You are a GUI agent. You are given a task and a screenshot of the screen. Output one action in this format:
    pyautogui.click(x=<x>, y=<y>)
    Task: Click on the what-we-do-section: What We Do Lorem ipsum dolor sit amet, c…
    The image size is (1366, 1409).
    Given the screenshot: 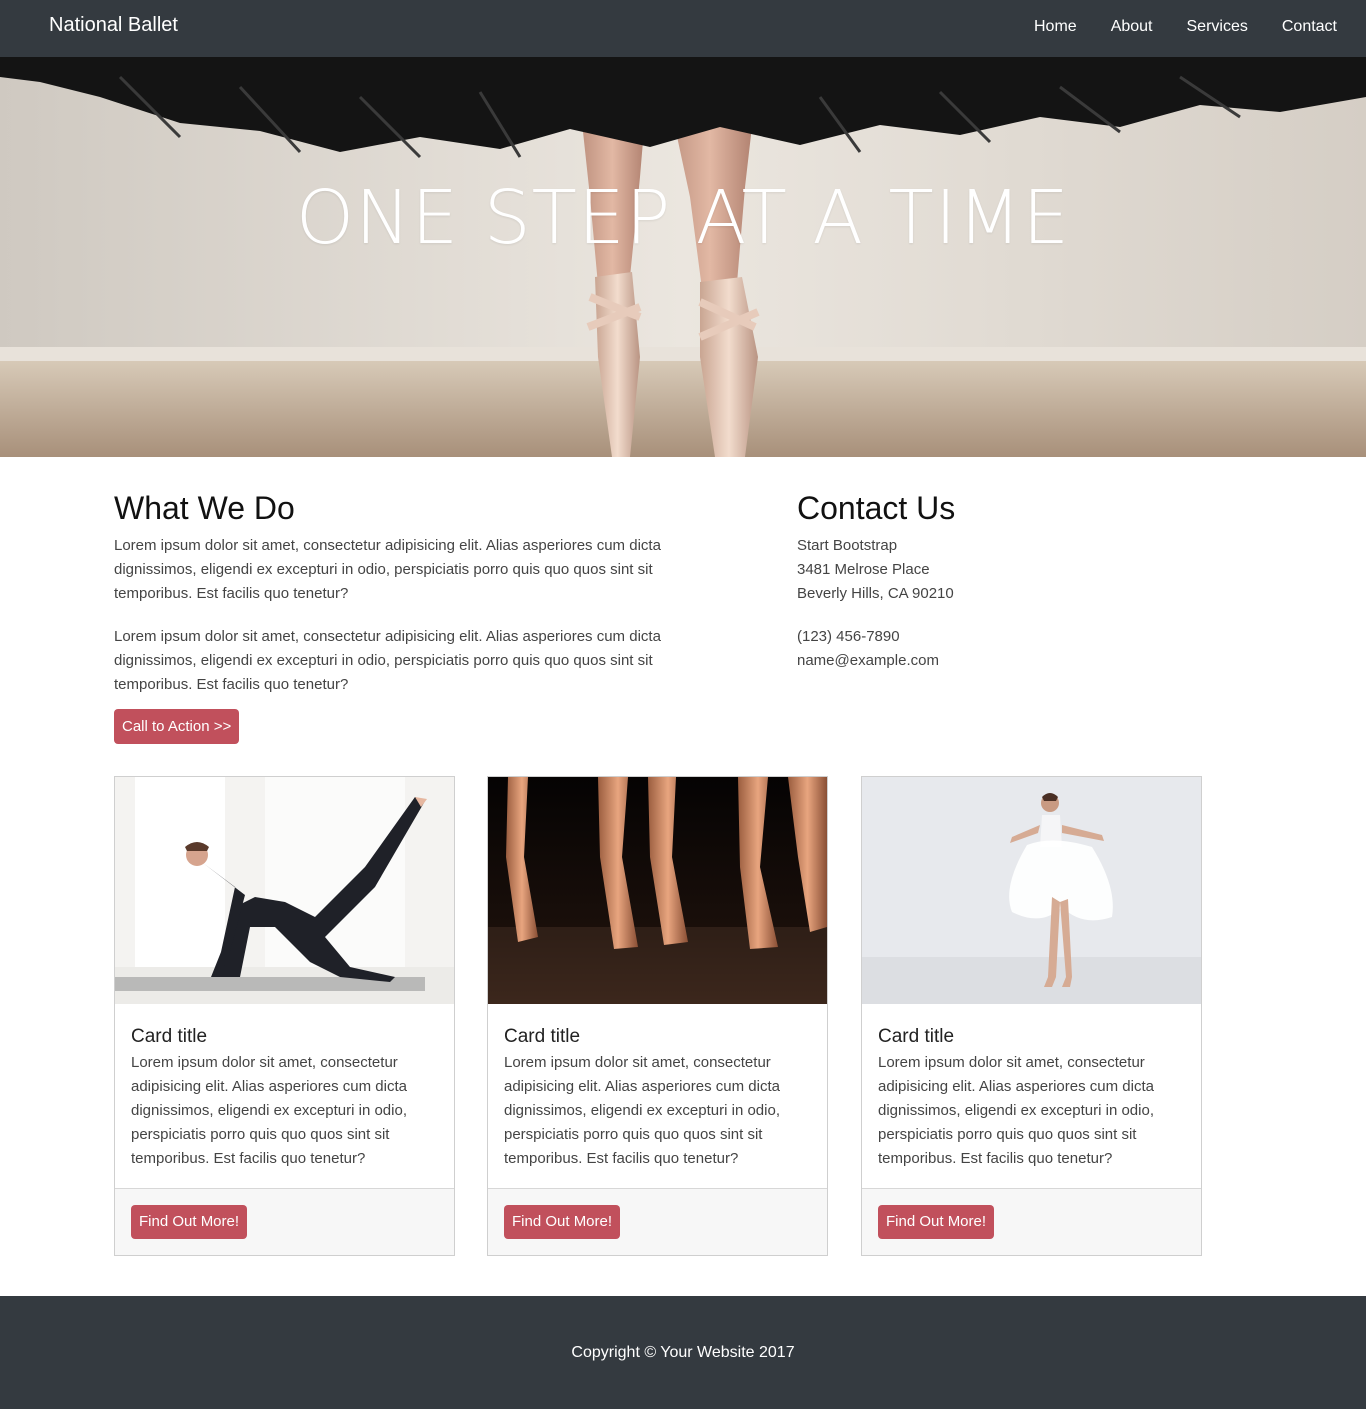 What is the action you would take?
    pyautogui.click(x=404, y=602)
    